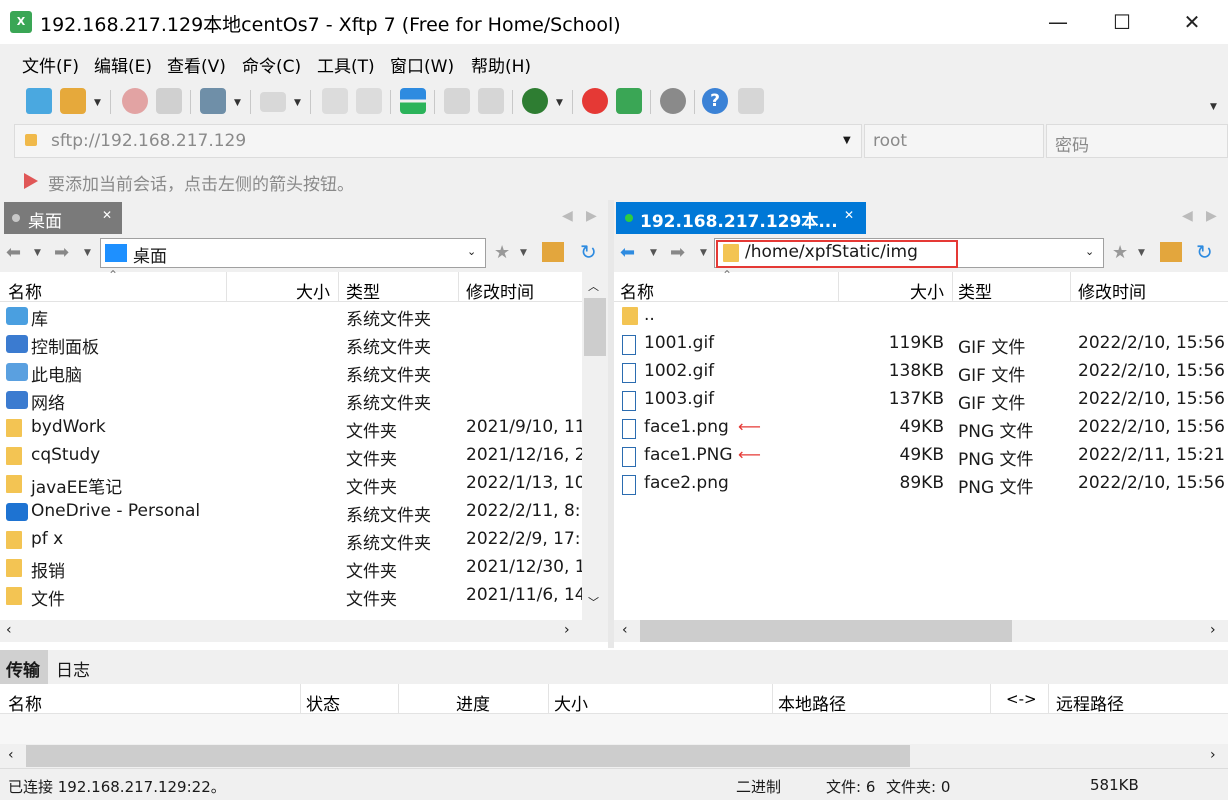  I want to click on col-progress: 进度, so click(473, 702).